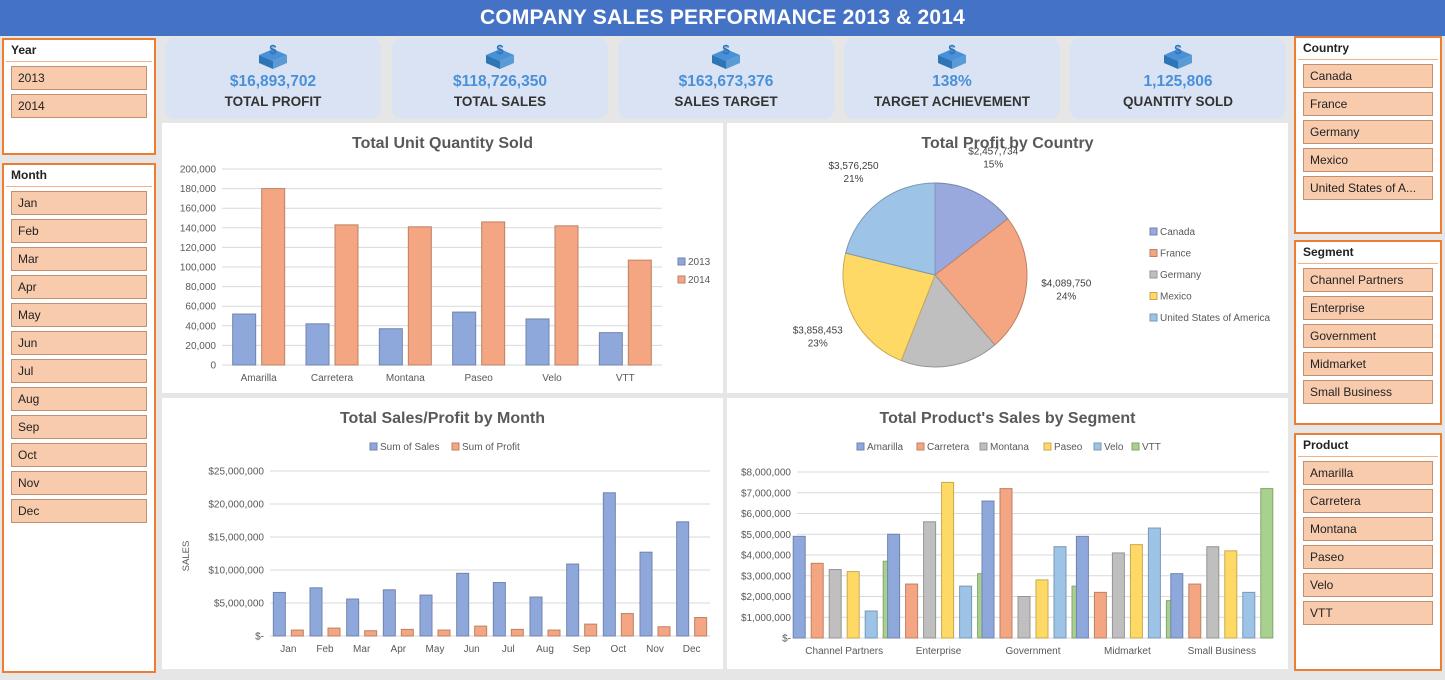  I want to click on segment-item-enterprise: Enterprise, so click(1368, 308).